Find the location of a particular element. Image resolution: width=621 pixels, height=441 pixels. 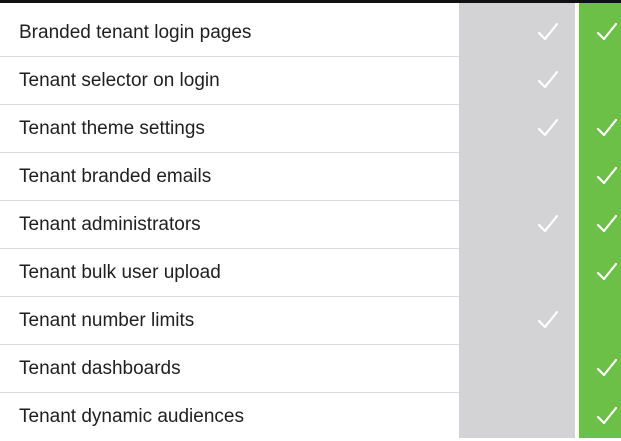

feature-label: Tenant dynamic audiences is located at coordinates (131, 416).